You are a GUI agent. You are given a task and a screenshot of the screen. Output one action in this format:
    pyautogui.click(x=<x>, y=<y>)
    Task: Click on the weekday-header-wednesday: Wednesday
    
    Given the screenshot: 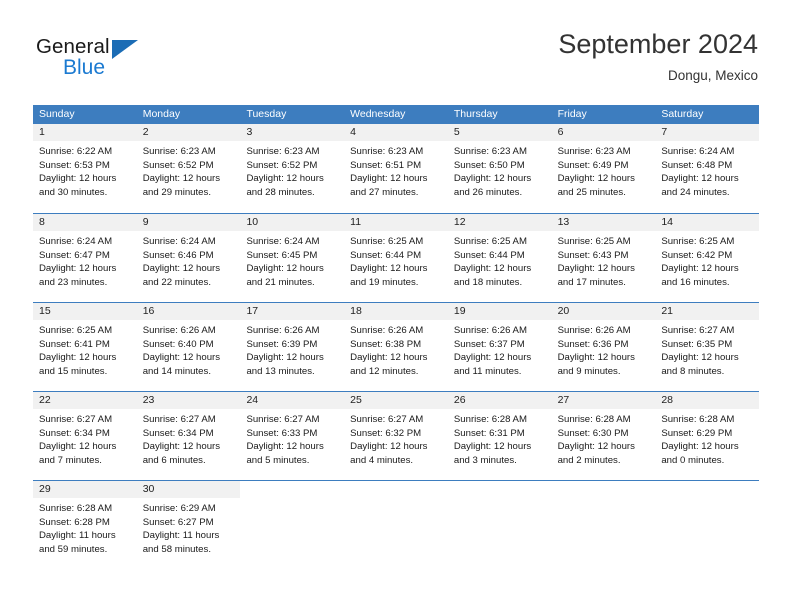 What is the action you would take?
    pyautogui.click(x=378, y=114)
    